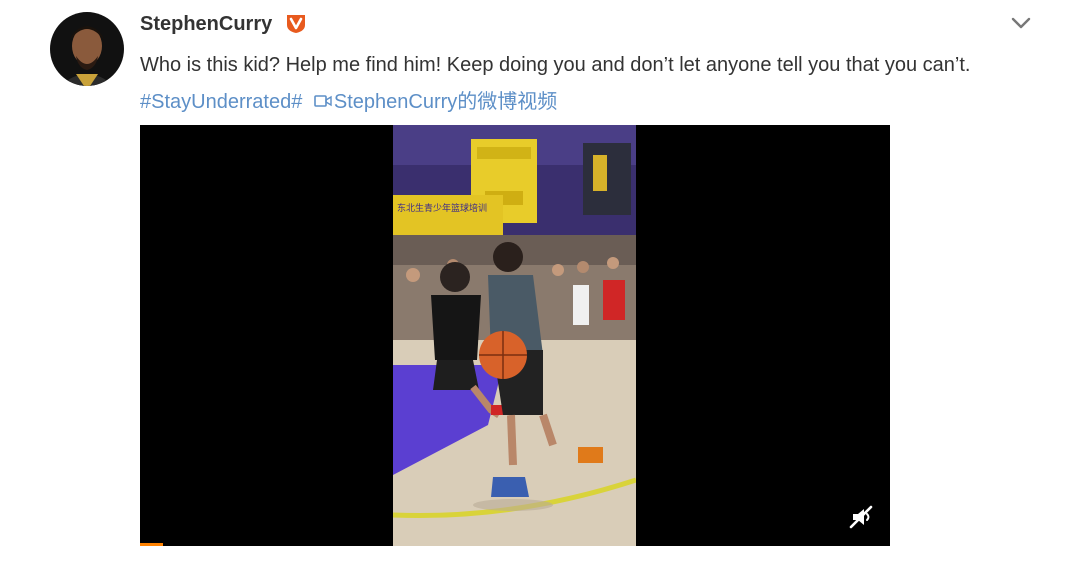 This screenshot has width=1068, height=561. I want to click on video-link: StephenCurry的微博视频, so click(432, 102).